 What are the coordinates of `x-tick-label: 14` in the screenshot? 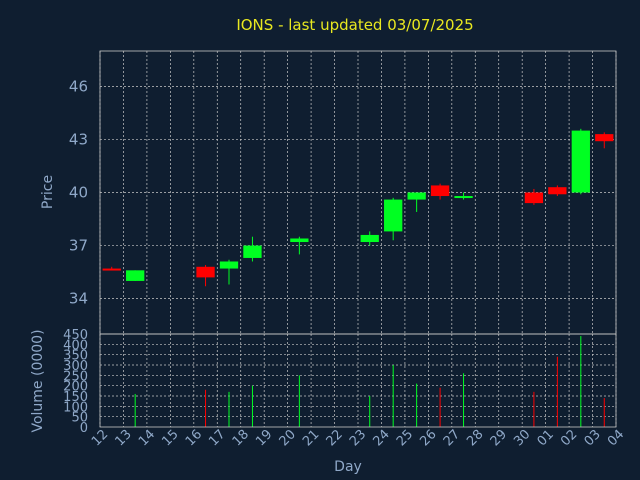 It's located at (147, 438).